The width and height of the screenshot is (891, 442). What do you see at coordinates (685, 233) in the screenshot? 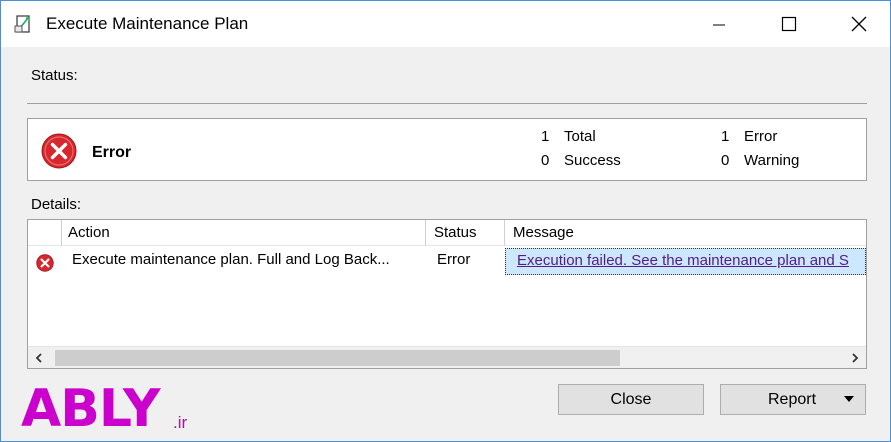
I see `column-header-message: Message` at bounding box center [685, 233].